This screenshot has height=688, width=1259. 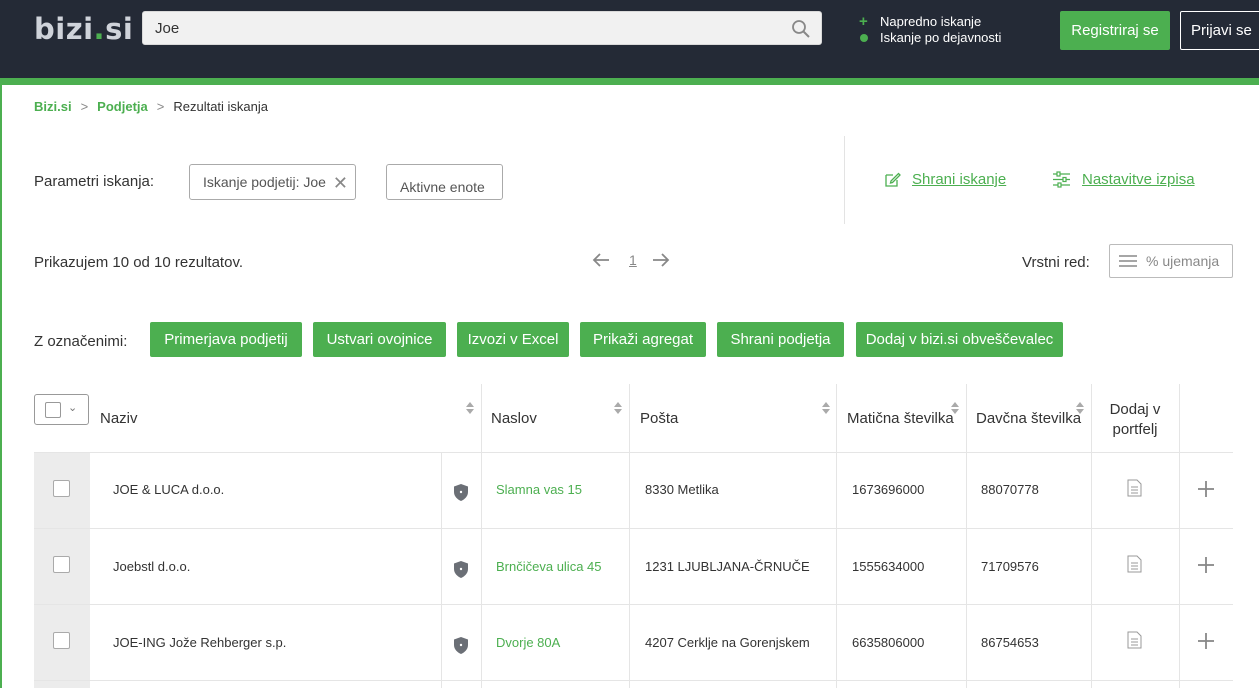 What do you see at coordinates (659, 418) in the screenshot?
I see `column-header-post: Pošta` at bounding box center [659, 418].